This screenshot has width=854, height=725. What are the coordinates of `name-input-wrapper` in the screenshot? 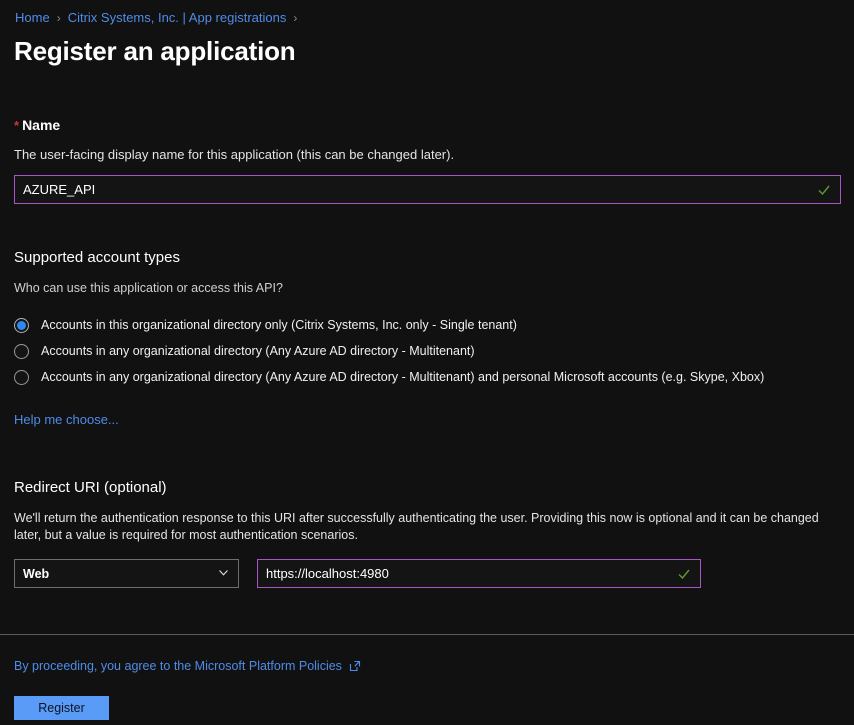 It's located at (427, 189).